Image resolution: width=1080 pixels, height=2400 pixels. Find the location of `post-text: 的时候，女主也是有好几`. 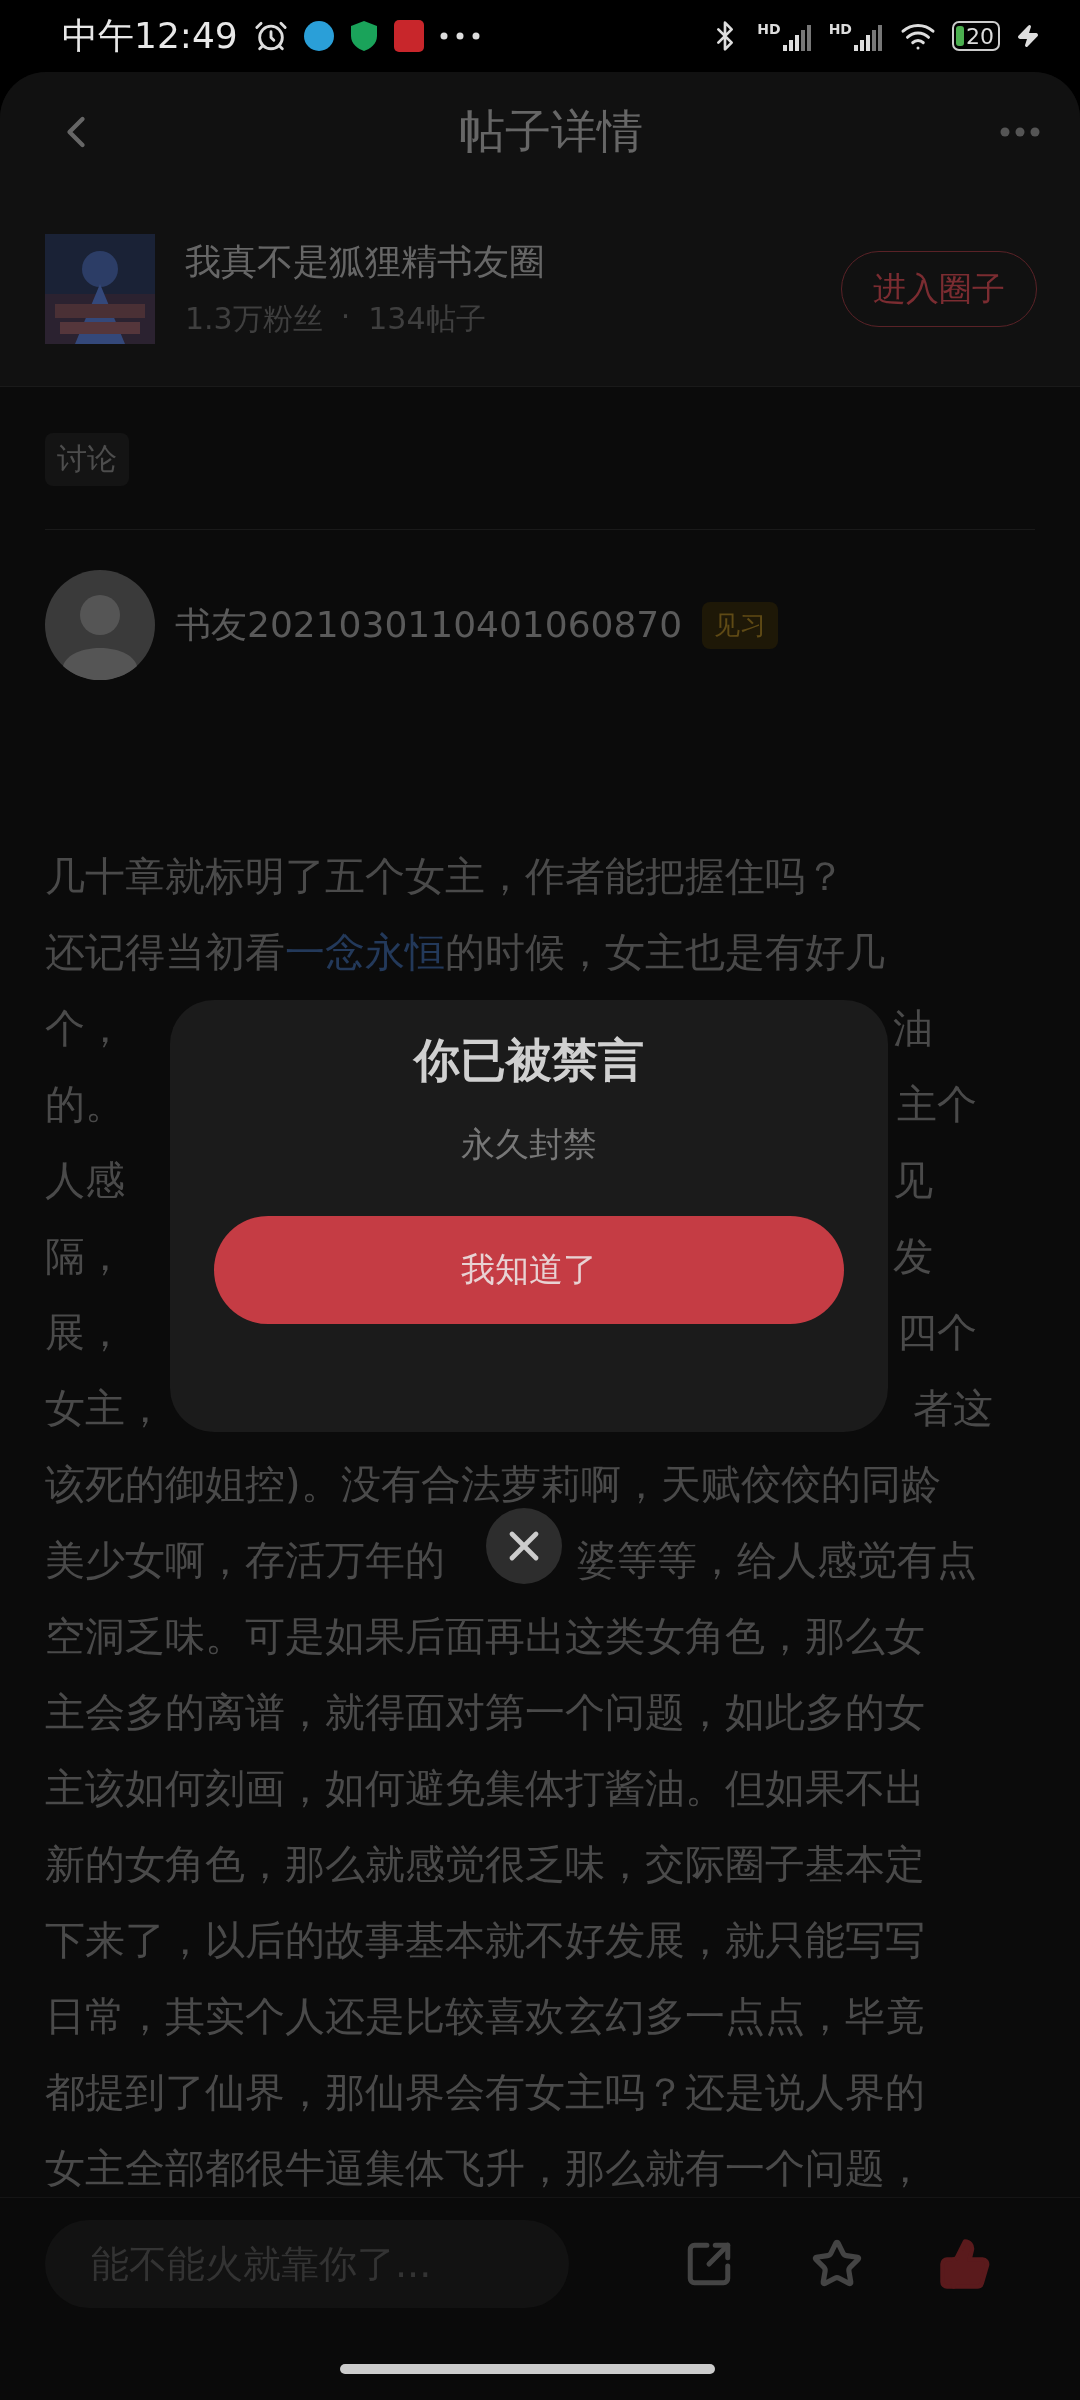

post-text: 的时候，女主也是有好几 is located at coordinates (665, 952).